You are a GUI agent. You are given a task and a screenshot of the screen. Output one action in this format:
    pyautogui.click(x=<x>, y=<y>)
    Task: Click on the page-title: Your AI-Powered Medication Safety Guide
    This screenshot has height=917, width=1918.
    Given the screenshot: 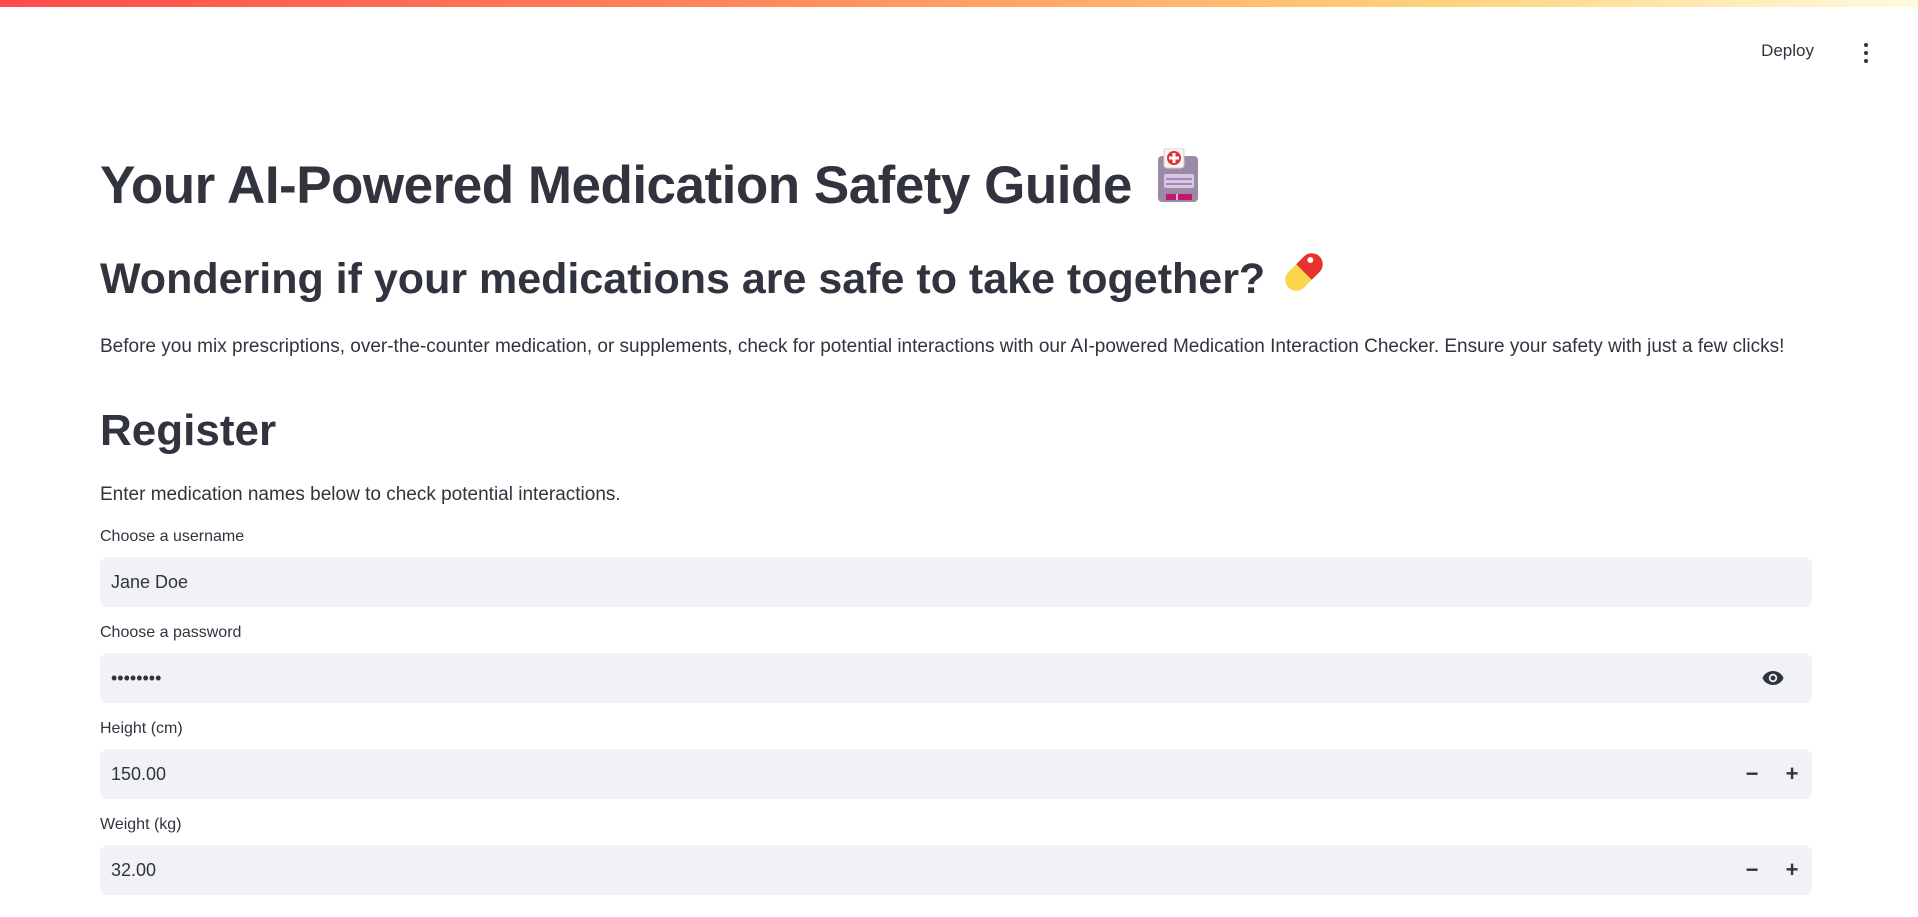 What is the action you would take?
    pyautogui.click(x=956, y=185)
    